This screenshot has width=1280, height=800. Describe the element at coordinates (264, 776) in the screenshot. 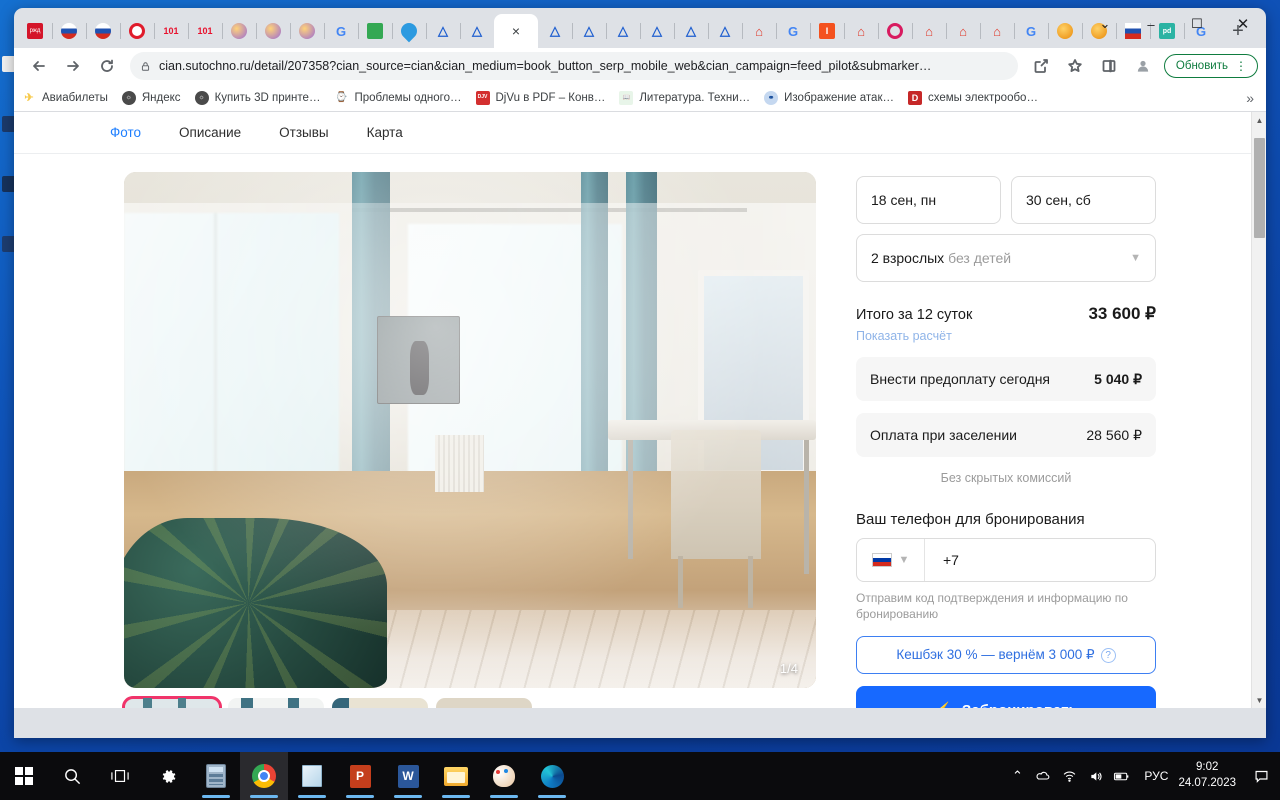

I see `chrome-button` at that location.